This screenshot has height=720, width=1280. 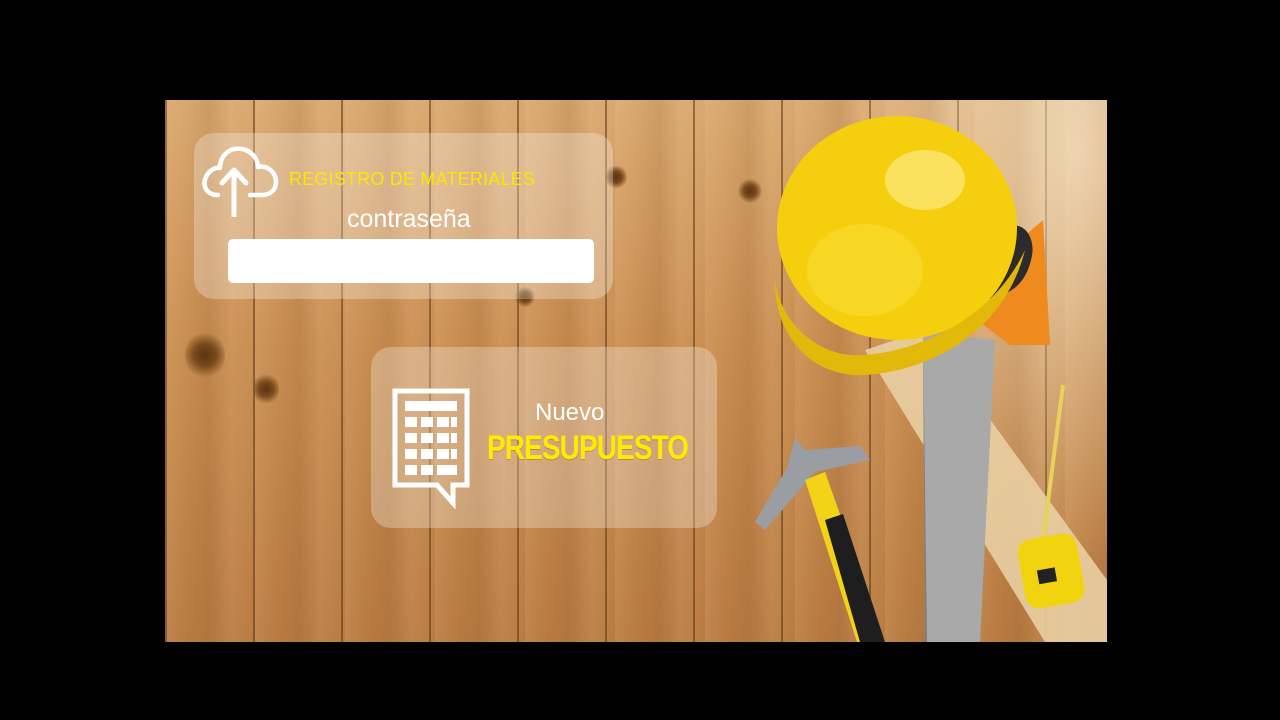 I want to click on login-panel: REGISTRO DE MATERIALES contraseña, so click(x=403, y=216).